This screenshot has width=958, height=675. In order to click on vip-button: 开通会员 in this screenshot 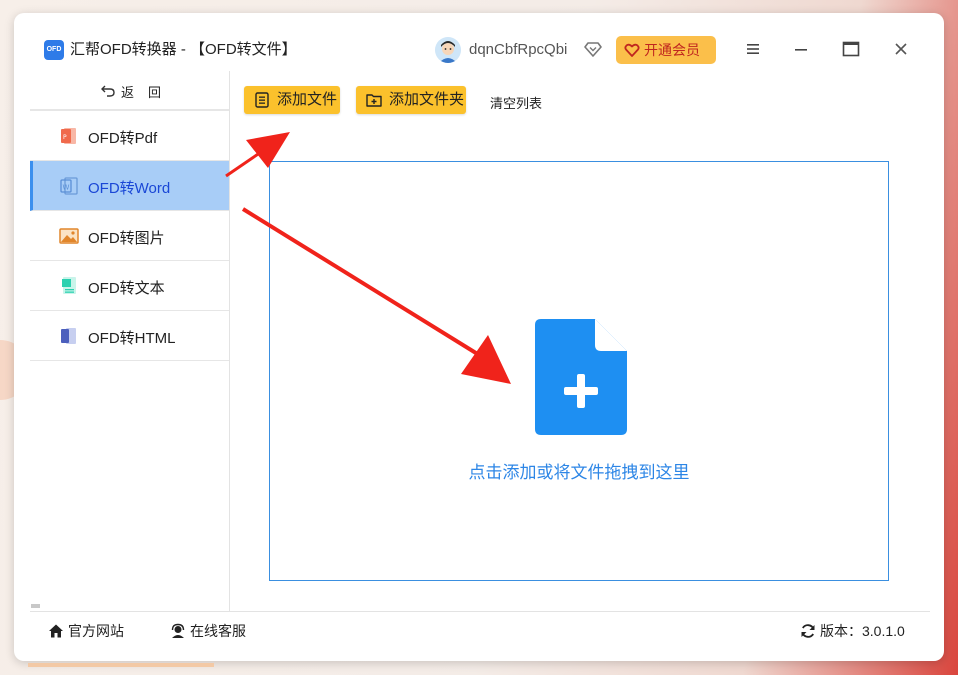, I will do `click(666, 50)`.